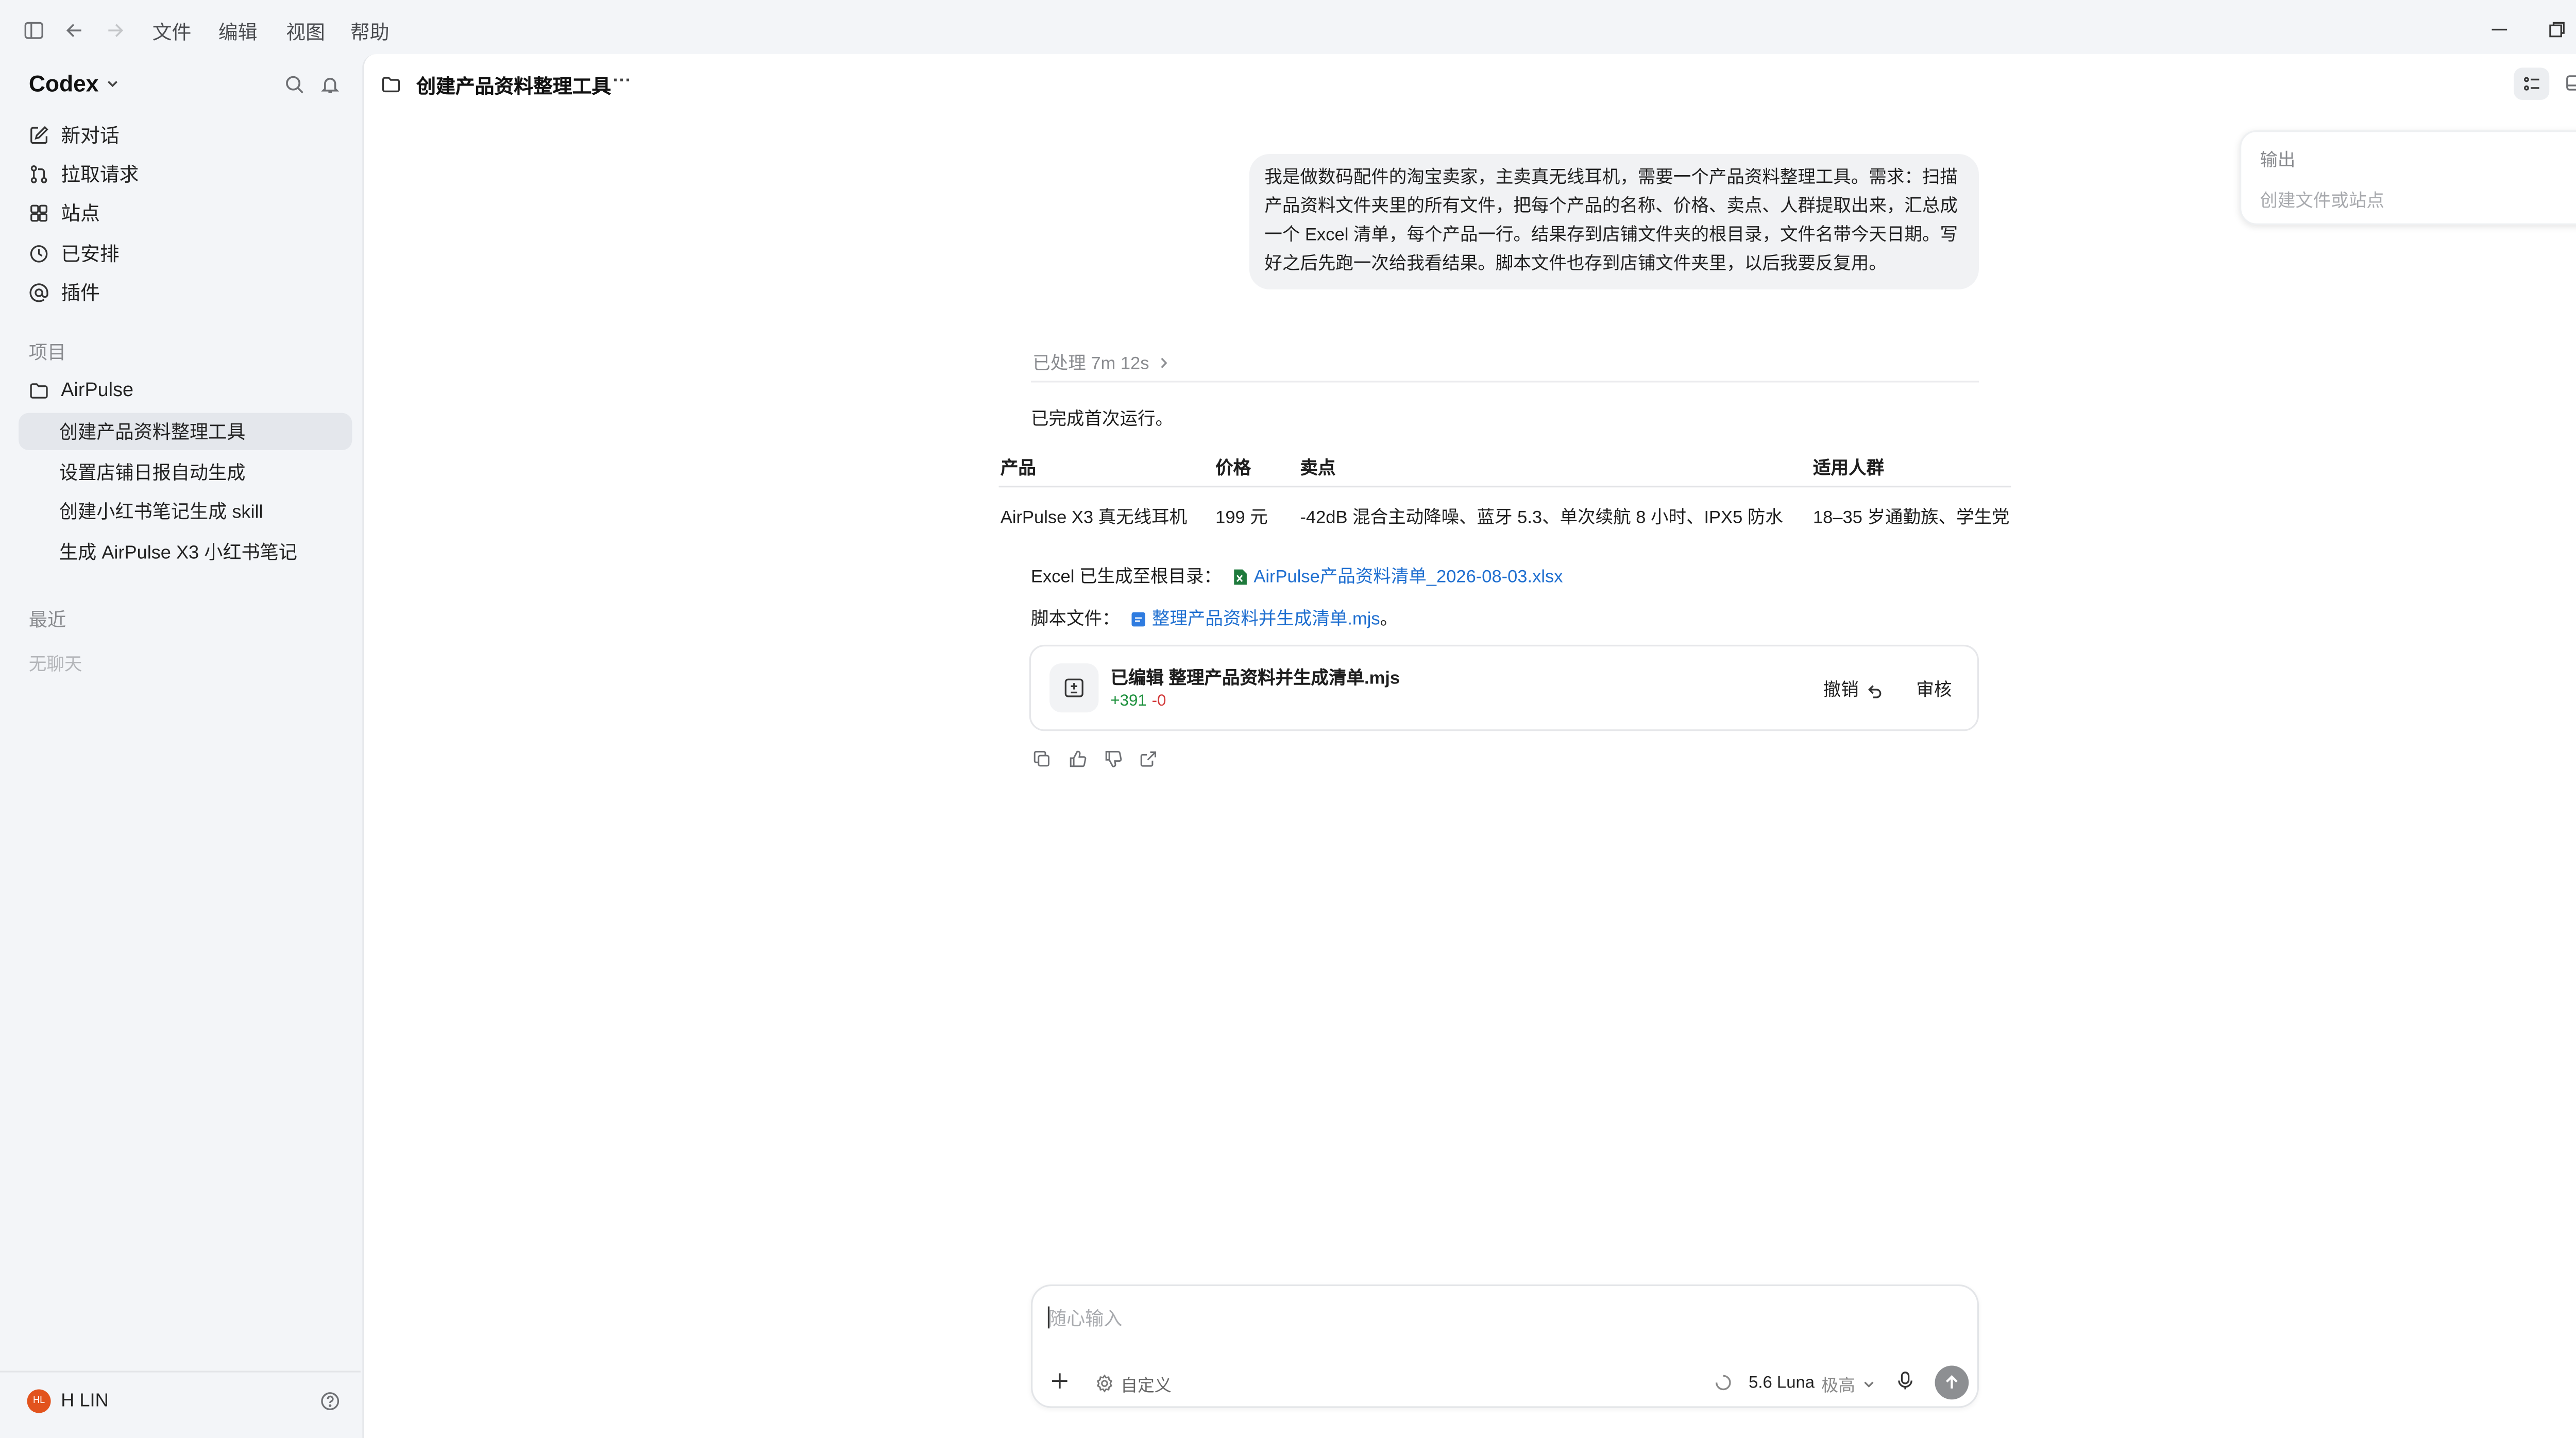 The width and height of the screenshot is (2576, 1438). What do you see at coordinates (1504, 1346) in the screenshot?
I see `composer: 随心输入 自定义 5.6 Luna 极高` at bounding box center [1504, 1346].